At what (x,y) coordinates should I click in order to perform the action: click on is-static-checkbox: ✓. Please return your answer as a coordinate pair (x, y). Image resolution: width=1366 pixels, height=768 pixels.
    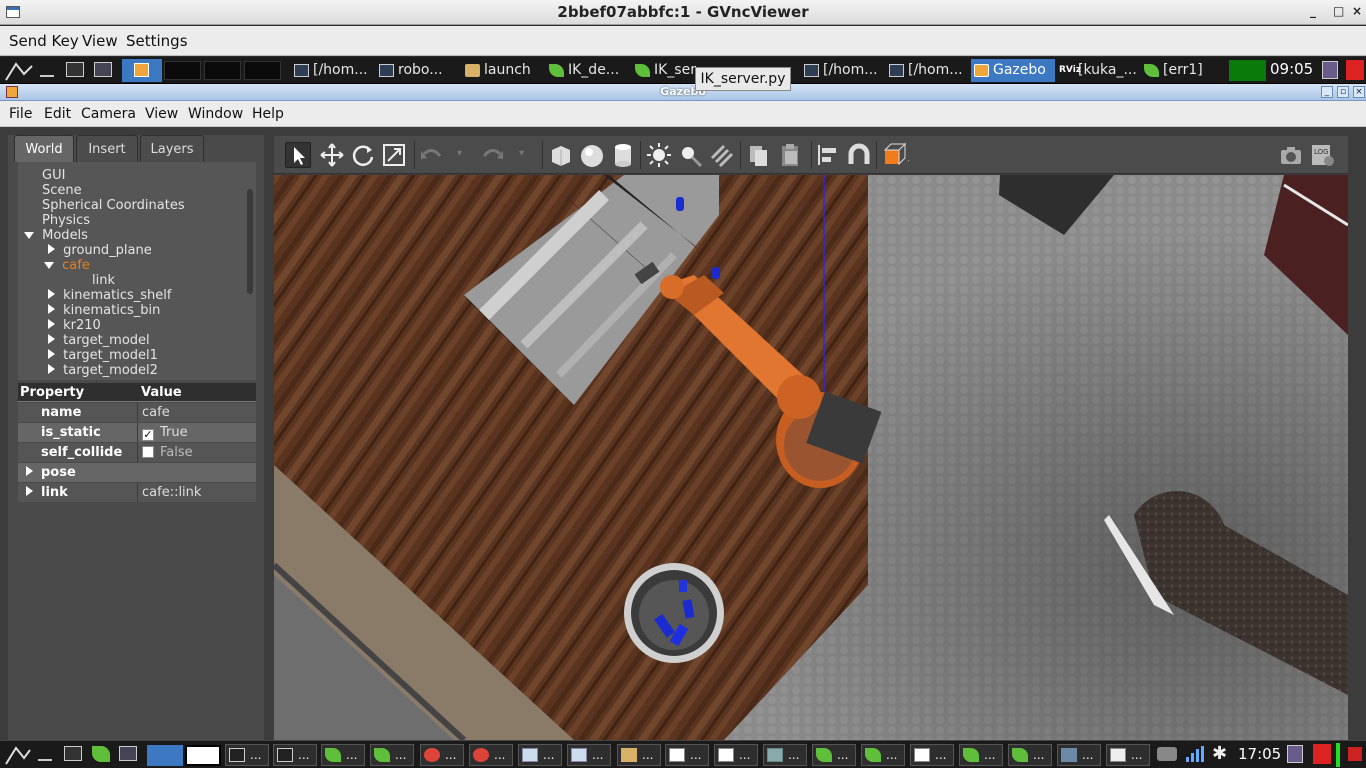
    Looking at the image, I should click on (148, 435).